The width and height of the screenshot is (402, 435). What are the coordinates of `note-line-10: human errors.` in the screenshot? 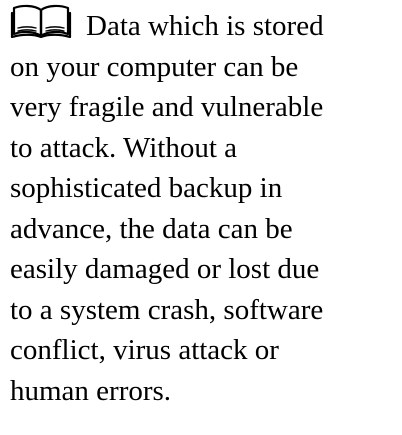 It's located at (91, 390).